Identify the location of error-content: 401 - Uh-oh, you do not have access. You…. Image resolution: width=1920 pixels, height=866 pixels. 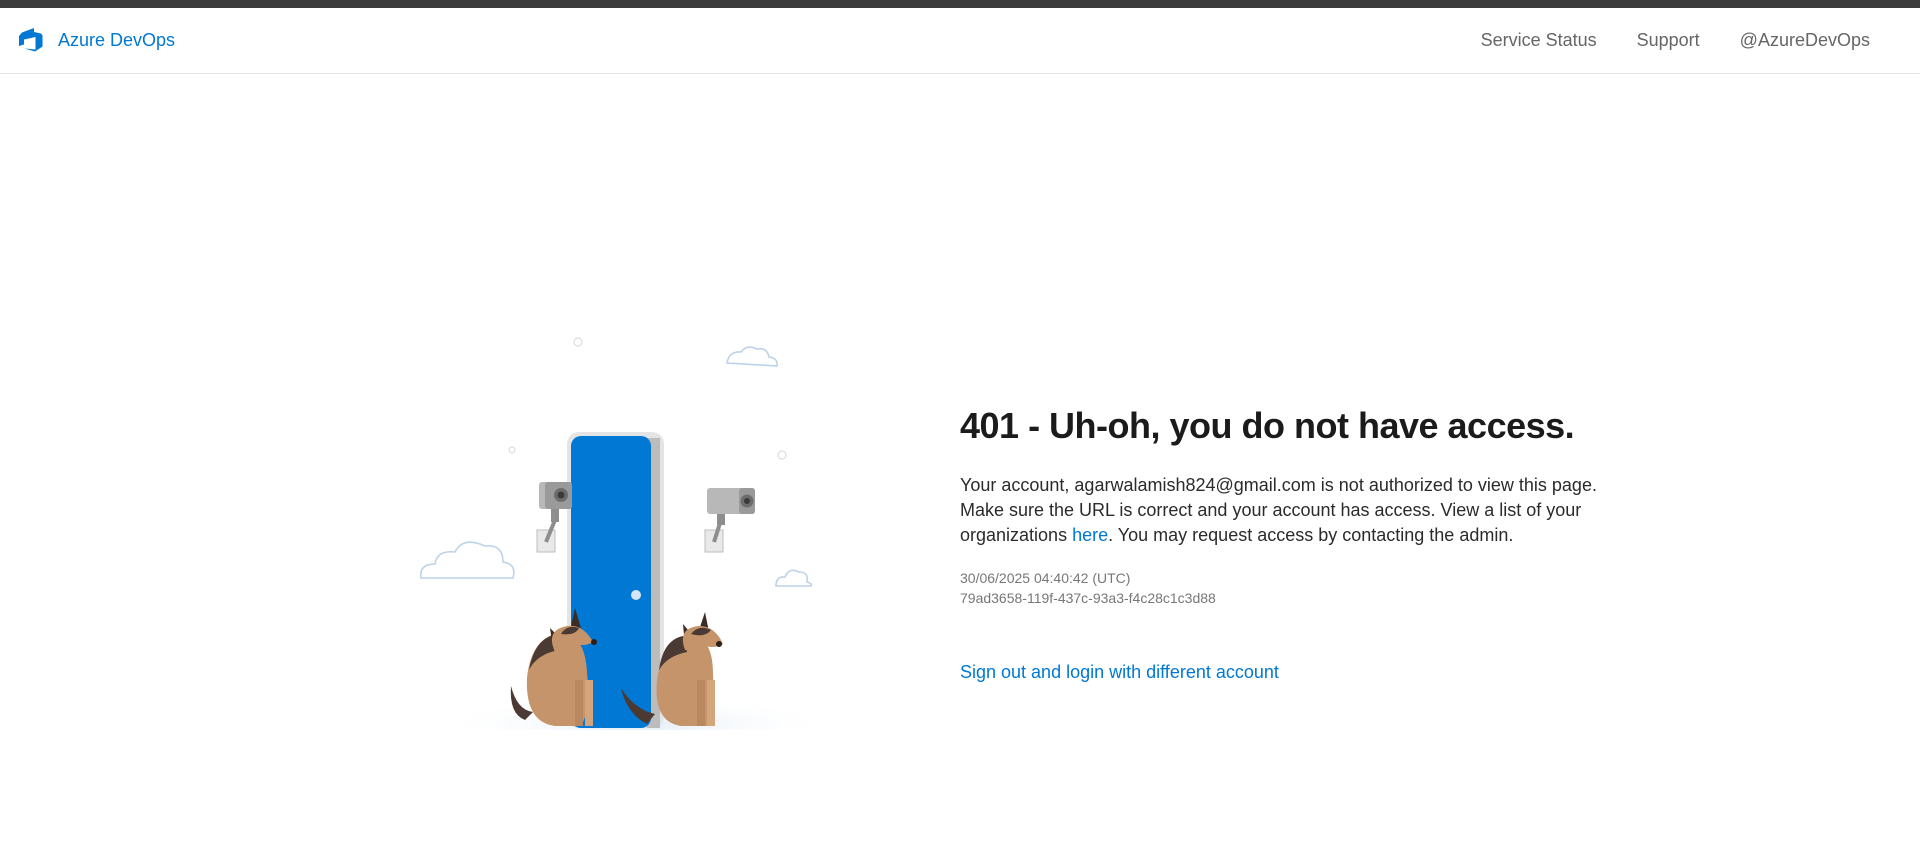
(1300, 544).